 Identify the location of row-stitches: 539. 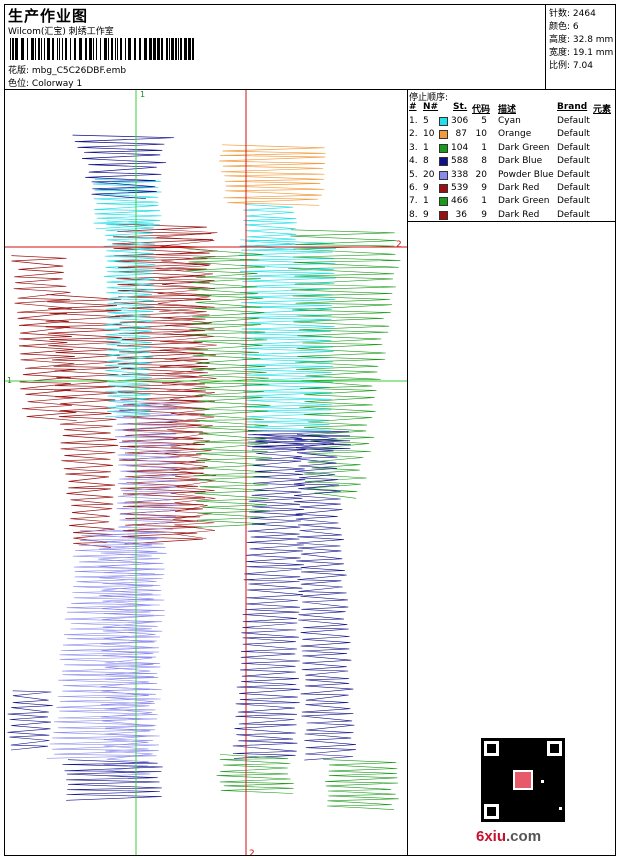
(460, 188).